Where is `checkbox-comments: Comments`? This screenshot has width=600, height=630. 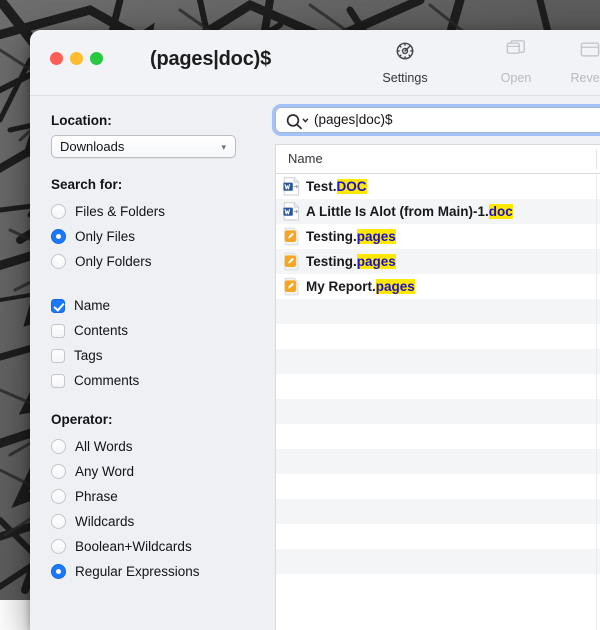 checkbox-comments: Comments is located at coordinates (153, 380).